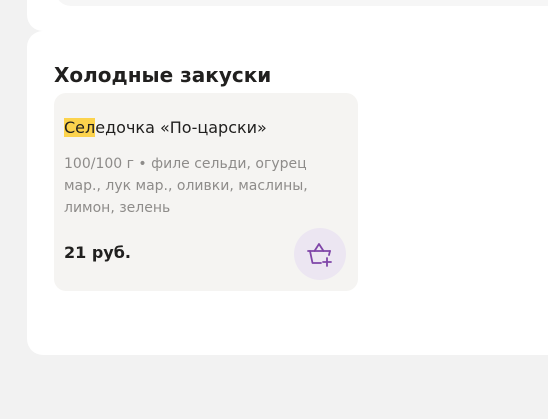  I want to click on product-name: Селедочка «По-царски», so click(165, 128).